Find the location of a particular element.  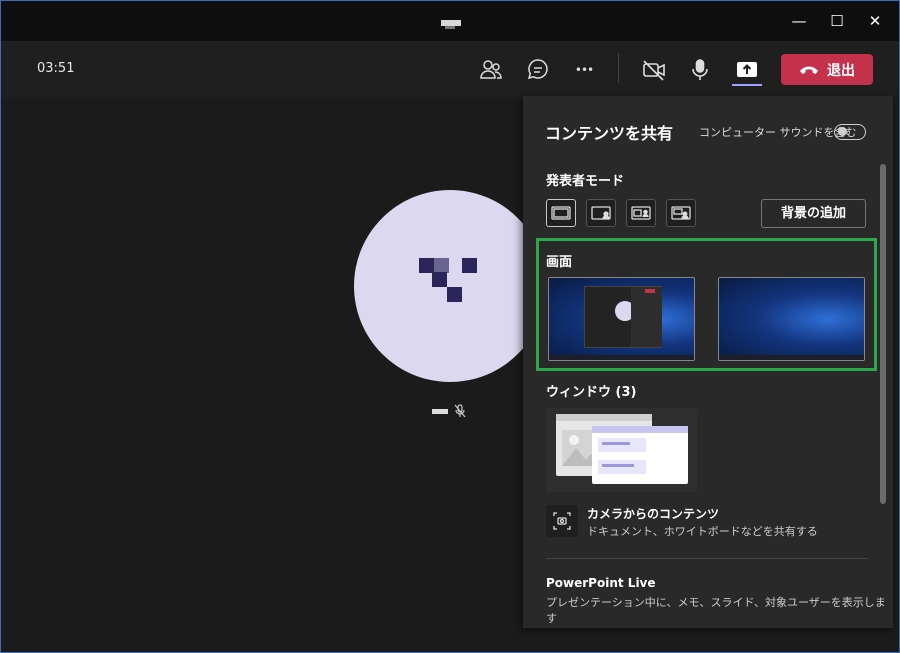

microphone-toggle-button is located at coordinates (700, 70).